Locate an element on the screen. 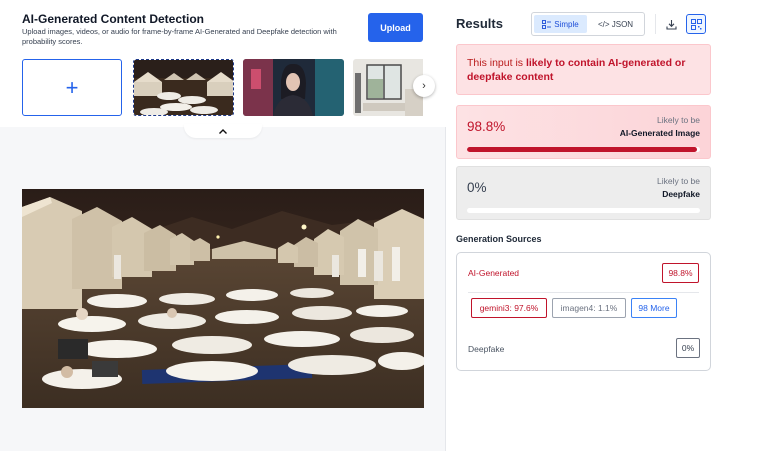 Image resolution: width=769 pixels, height=451 pixels. toolbar-divider is located at coordinates (655, 24).